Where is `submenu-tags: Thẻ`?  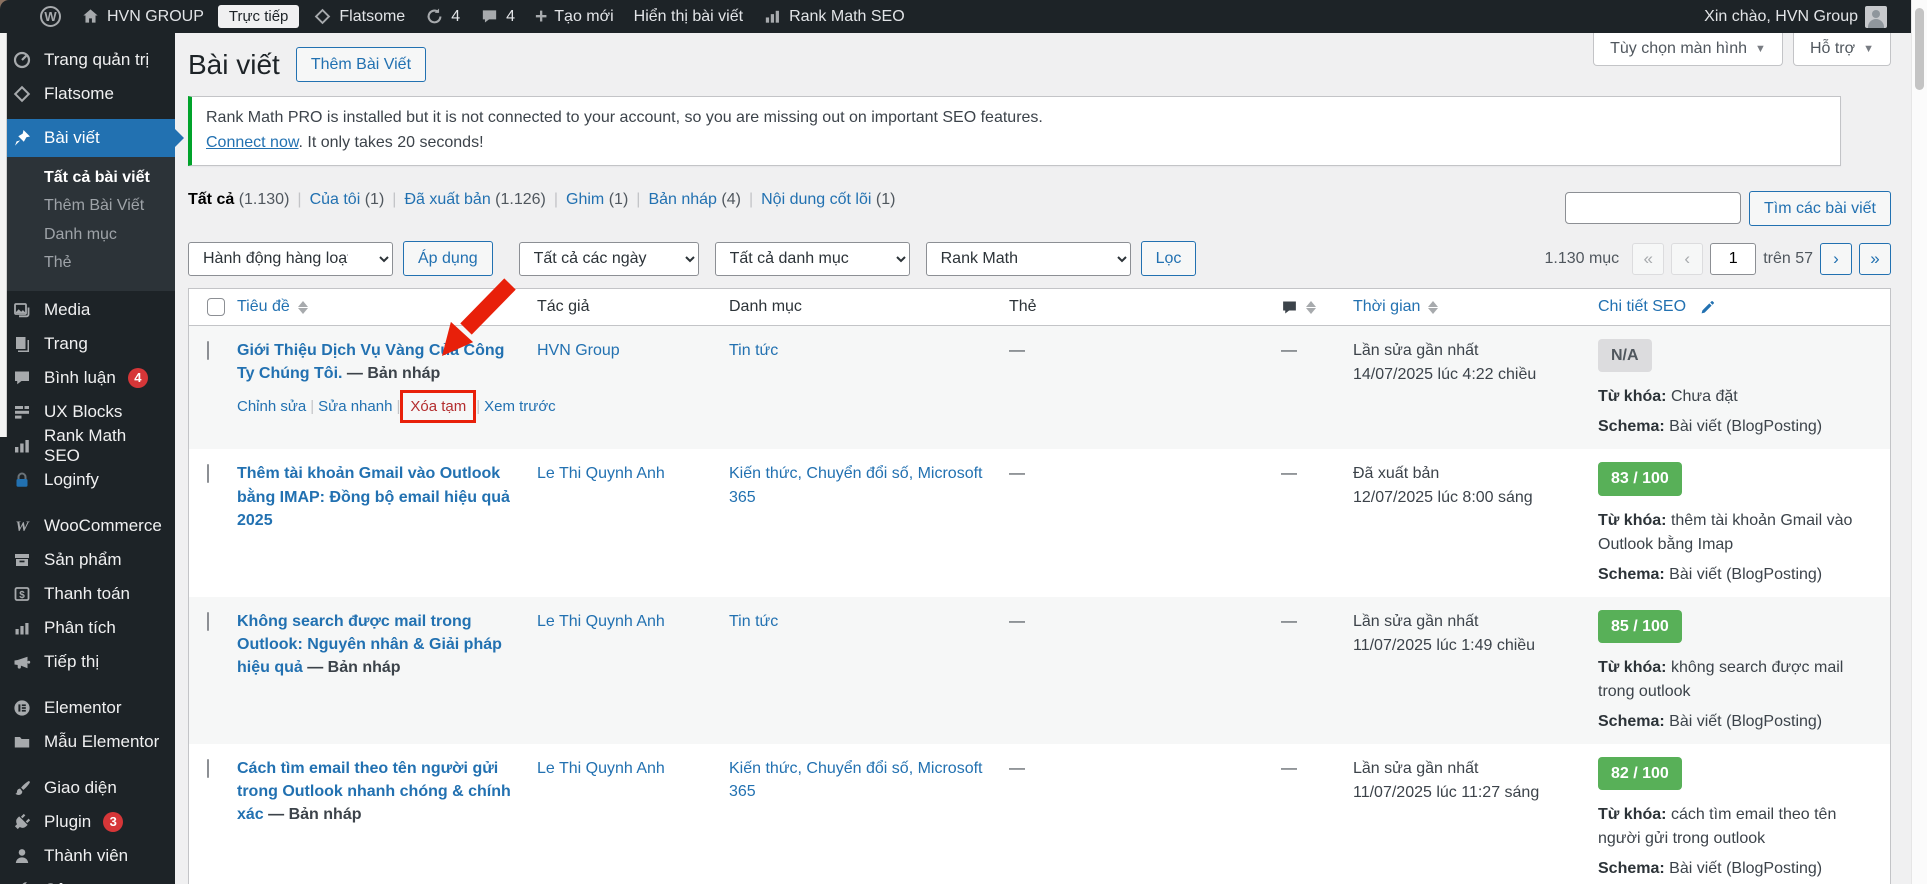
submenu-tags: Thẻ is located at coordinates (87, 263).